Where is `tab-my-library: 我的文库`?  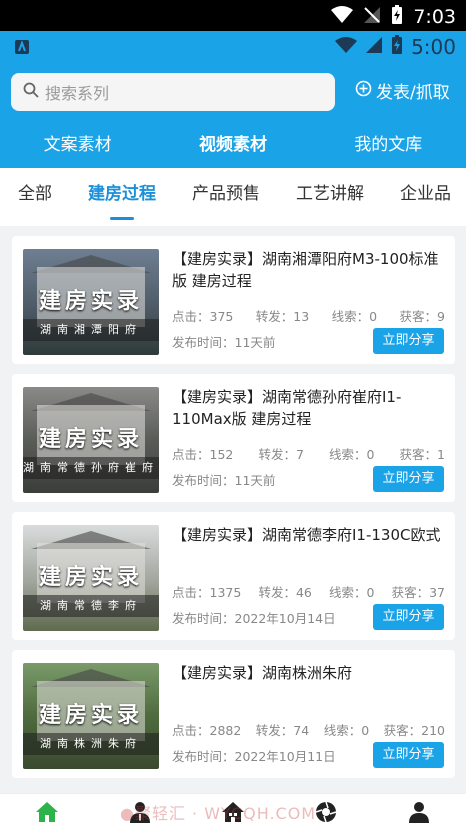
tab-my-library: 我的文库 is located at coordinates (388, 145).